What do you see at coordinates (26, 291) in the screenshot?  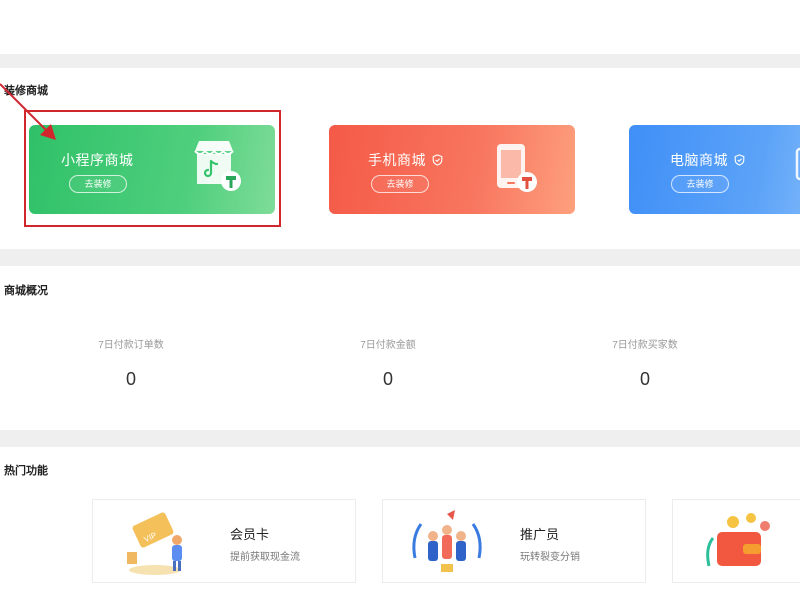 I see `section-title-overview: 商城概况` at bounding box center [26, 291].